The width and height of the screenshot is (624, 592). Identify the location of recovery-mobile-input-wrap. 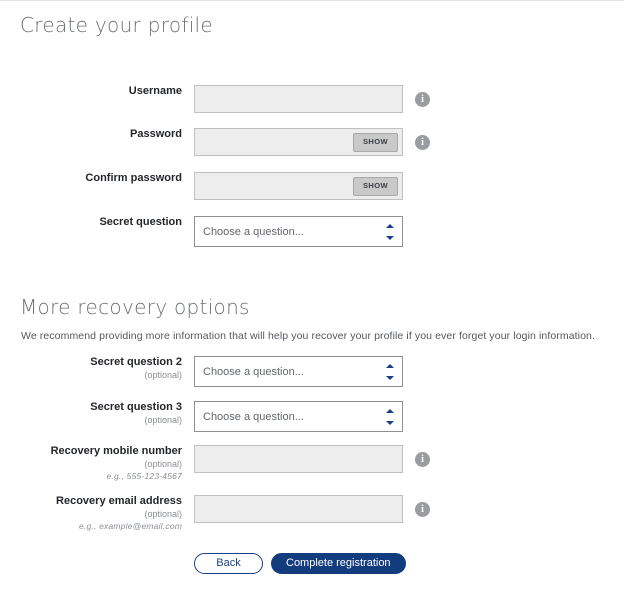
(298, 459).